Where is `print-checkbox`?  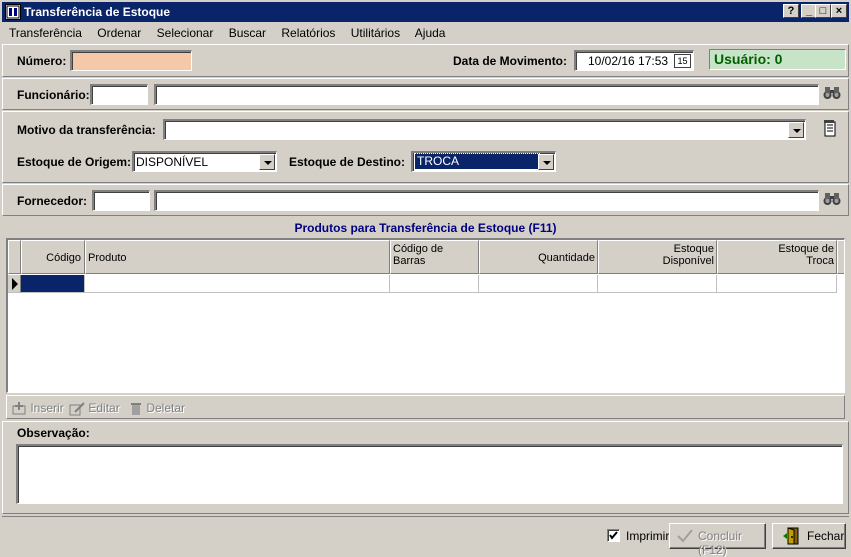
print-checkbox is located at coordinates (613, 535).